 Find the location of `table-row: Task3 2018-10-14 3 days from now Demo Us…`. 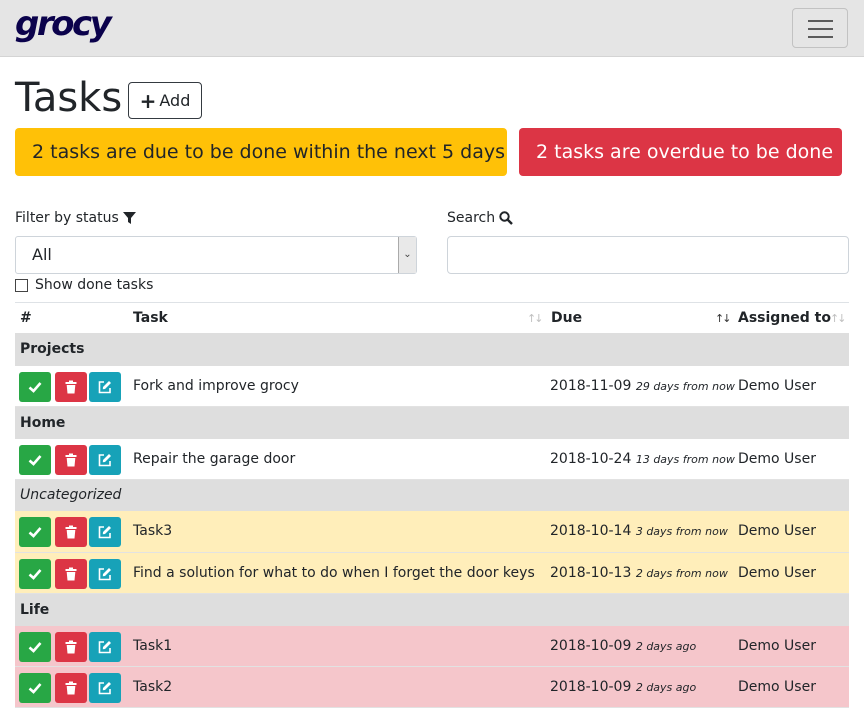

table-row: Task3 2018-10-14 3 days from now Demo Us… is located at coordinates (432, 532).